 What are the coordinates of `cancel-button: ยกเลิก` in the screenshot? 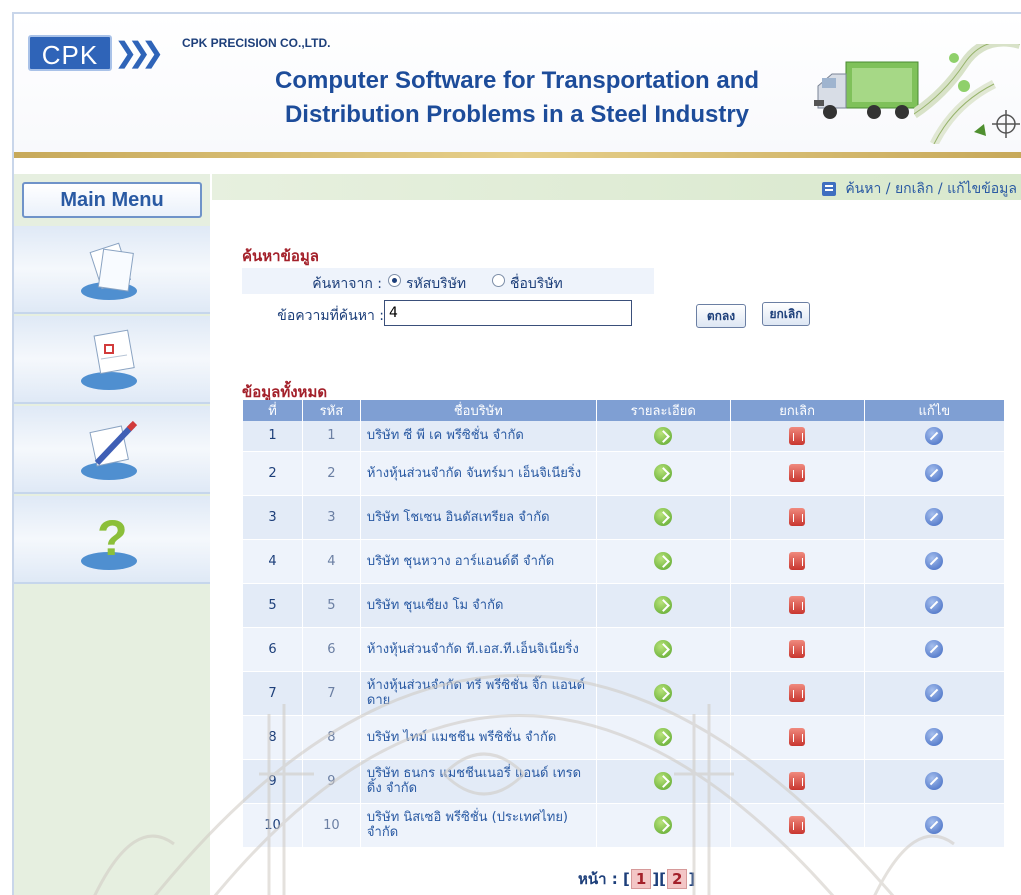 It's located at (786, 314).